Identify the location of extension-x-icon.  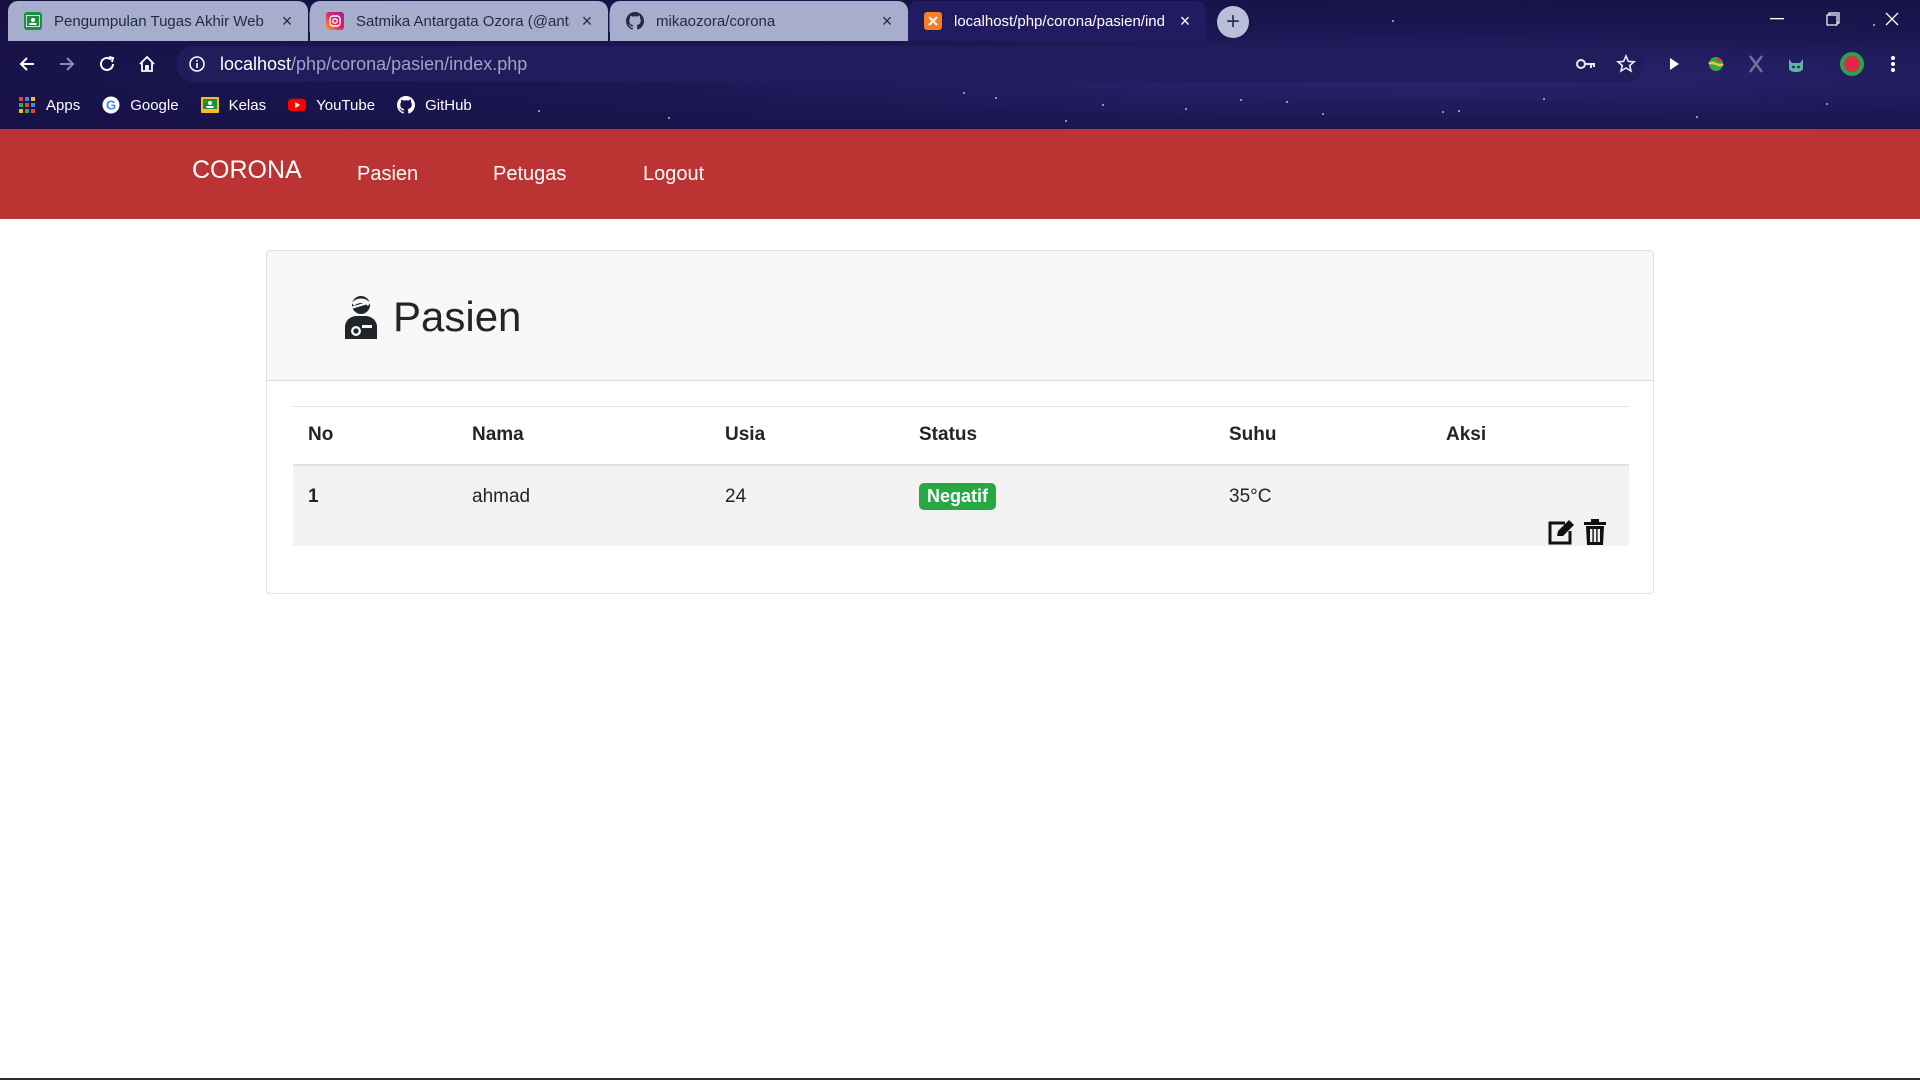
(1756, 64).